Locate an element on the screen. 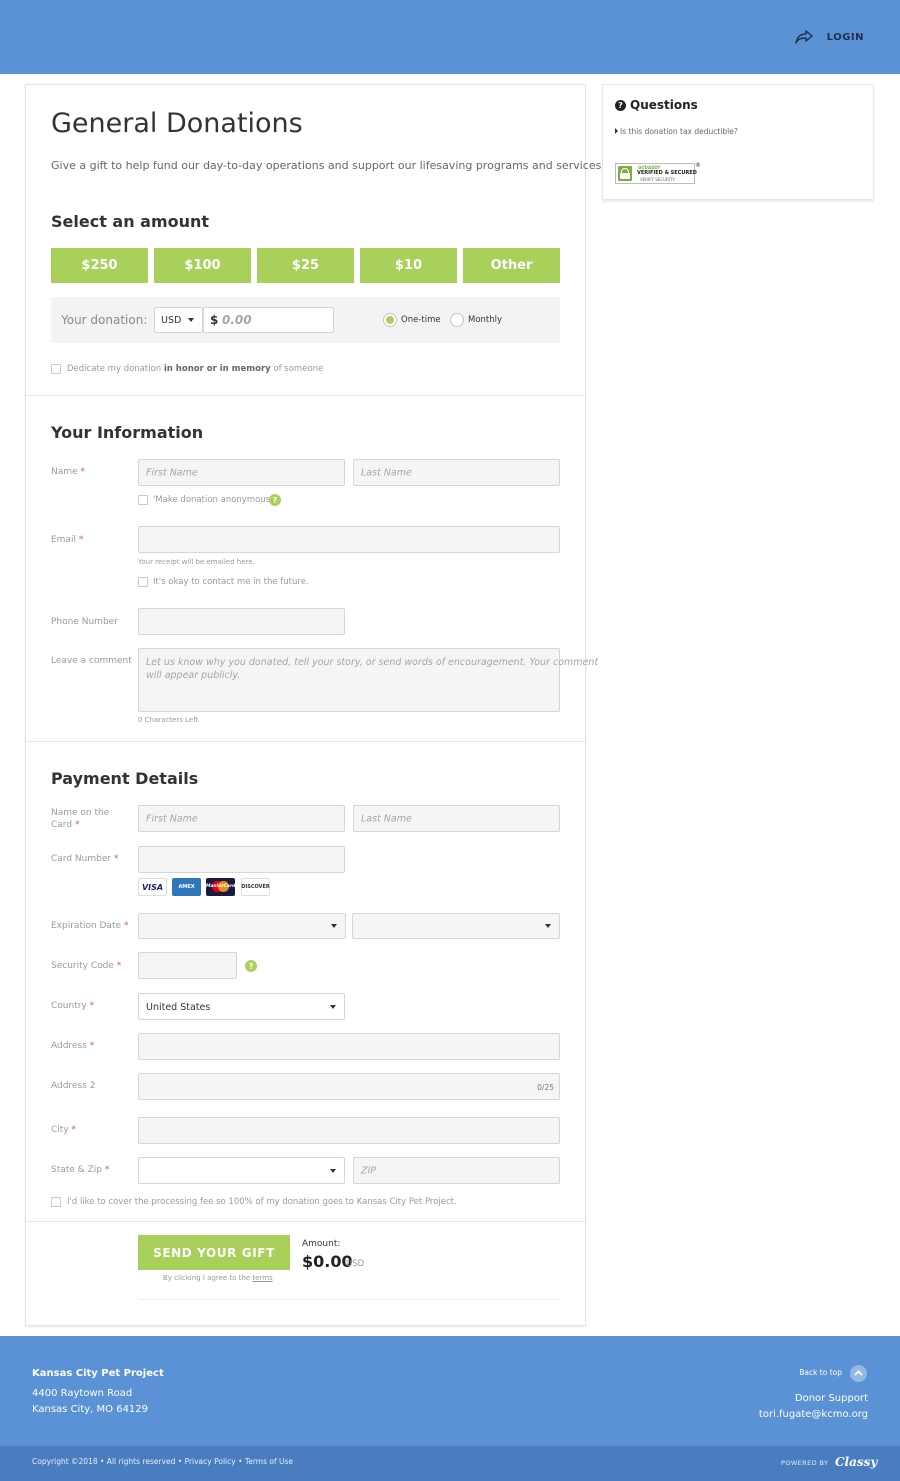  characters-left: 0 Characters Left is located at coordinates (168, 720).